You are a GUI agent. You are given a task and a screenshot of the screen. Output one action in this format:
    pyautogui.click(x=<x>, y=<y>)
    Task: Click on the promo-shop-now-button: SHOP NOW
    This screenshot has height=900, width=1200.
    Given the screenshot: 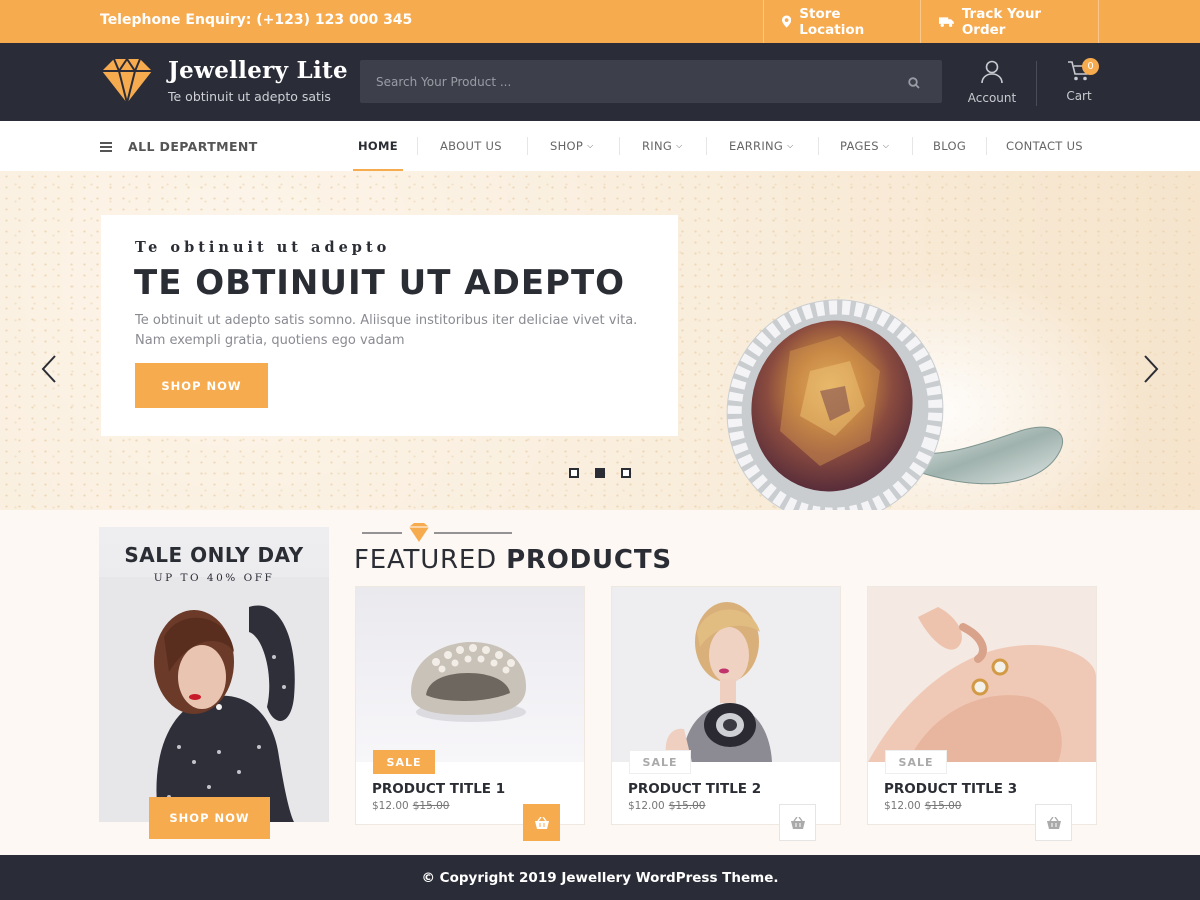 What is the action you would take?
    pyautogui.click(x=209, y=818)
    